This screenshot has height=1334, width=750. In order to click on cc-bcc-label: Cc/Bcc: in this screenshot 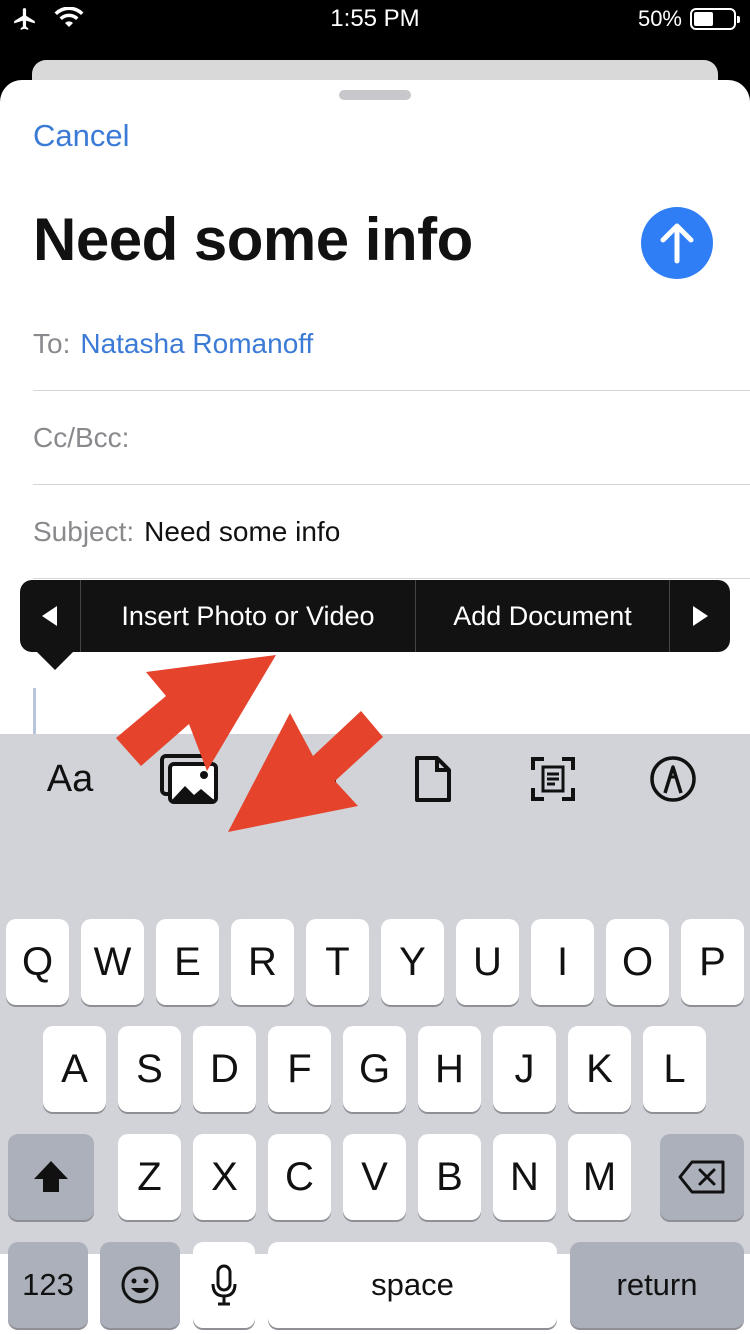, I will do `click(81, 437)`.